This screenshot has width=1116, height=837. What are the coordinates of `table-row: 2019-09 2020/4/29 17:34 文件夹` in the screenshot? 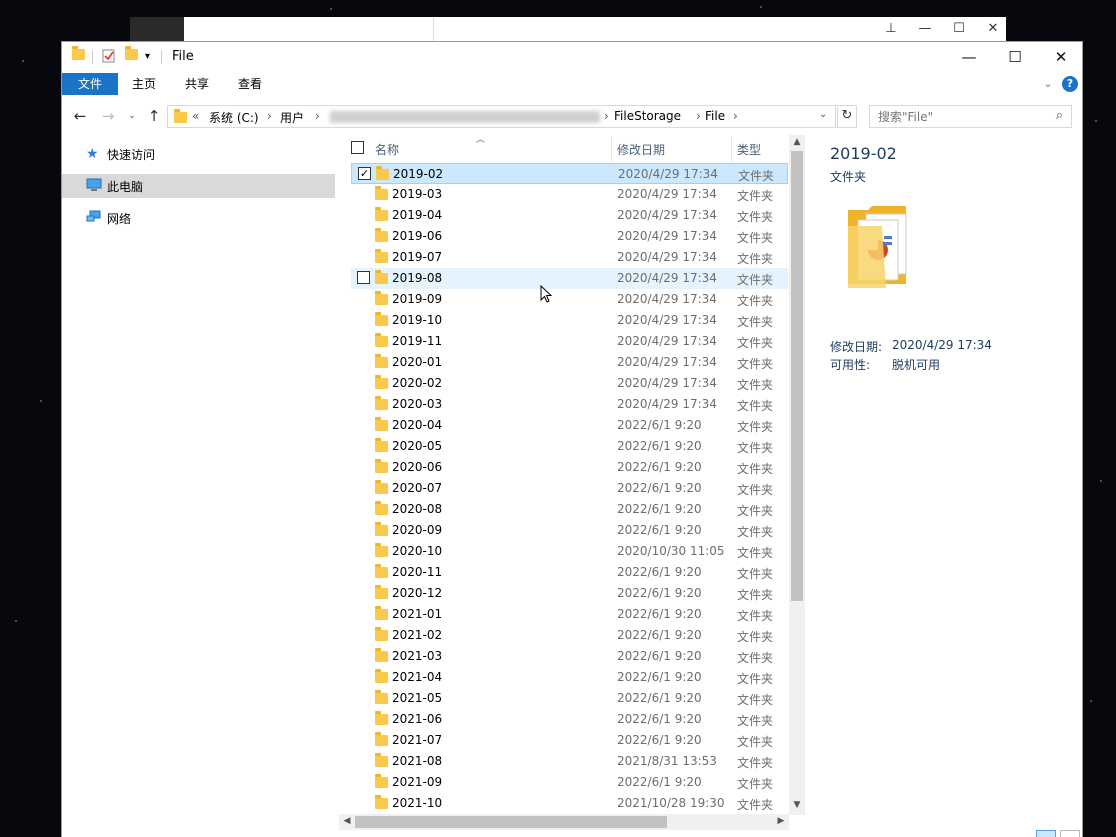 It's located at (569, 299).